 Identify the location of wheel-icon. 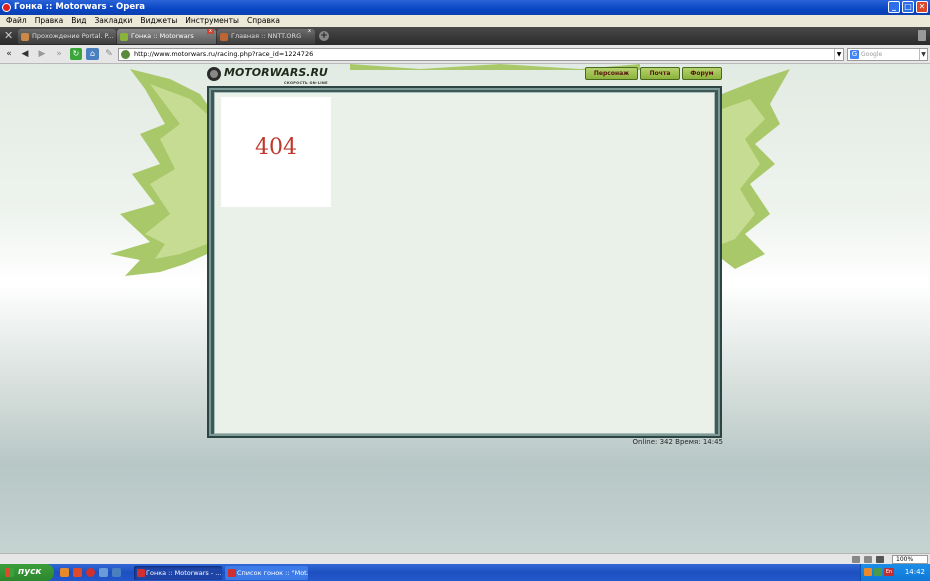
(214, 74).